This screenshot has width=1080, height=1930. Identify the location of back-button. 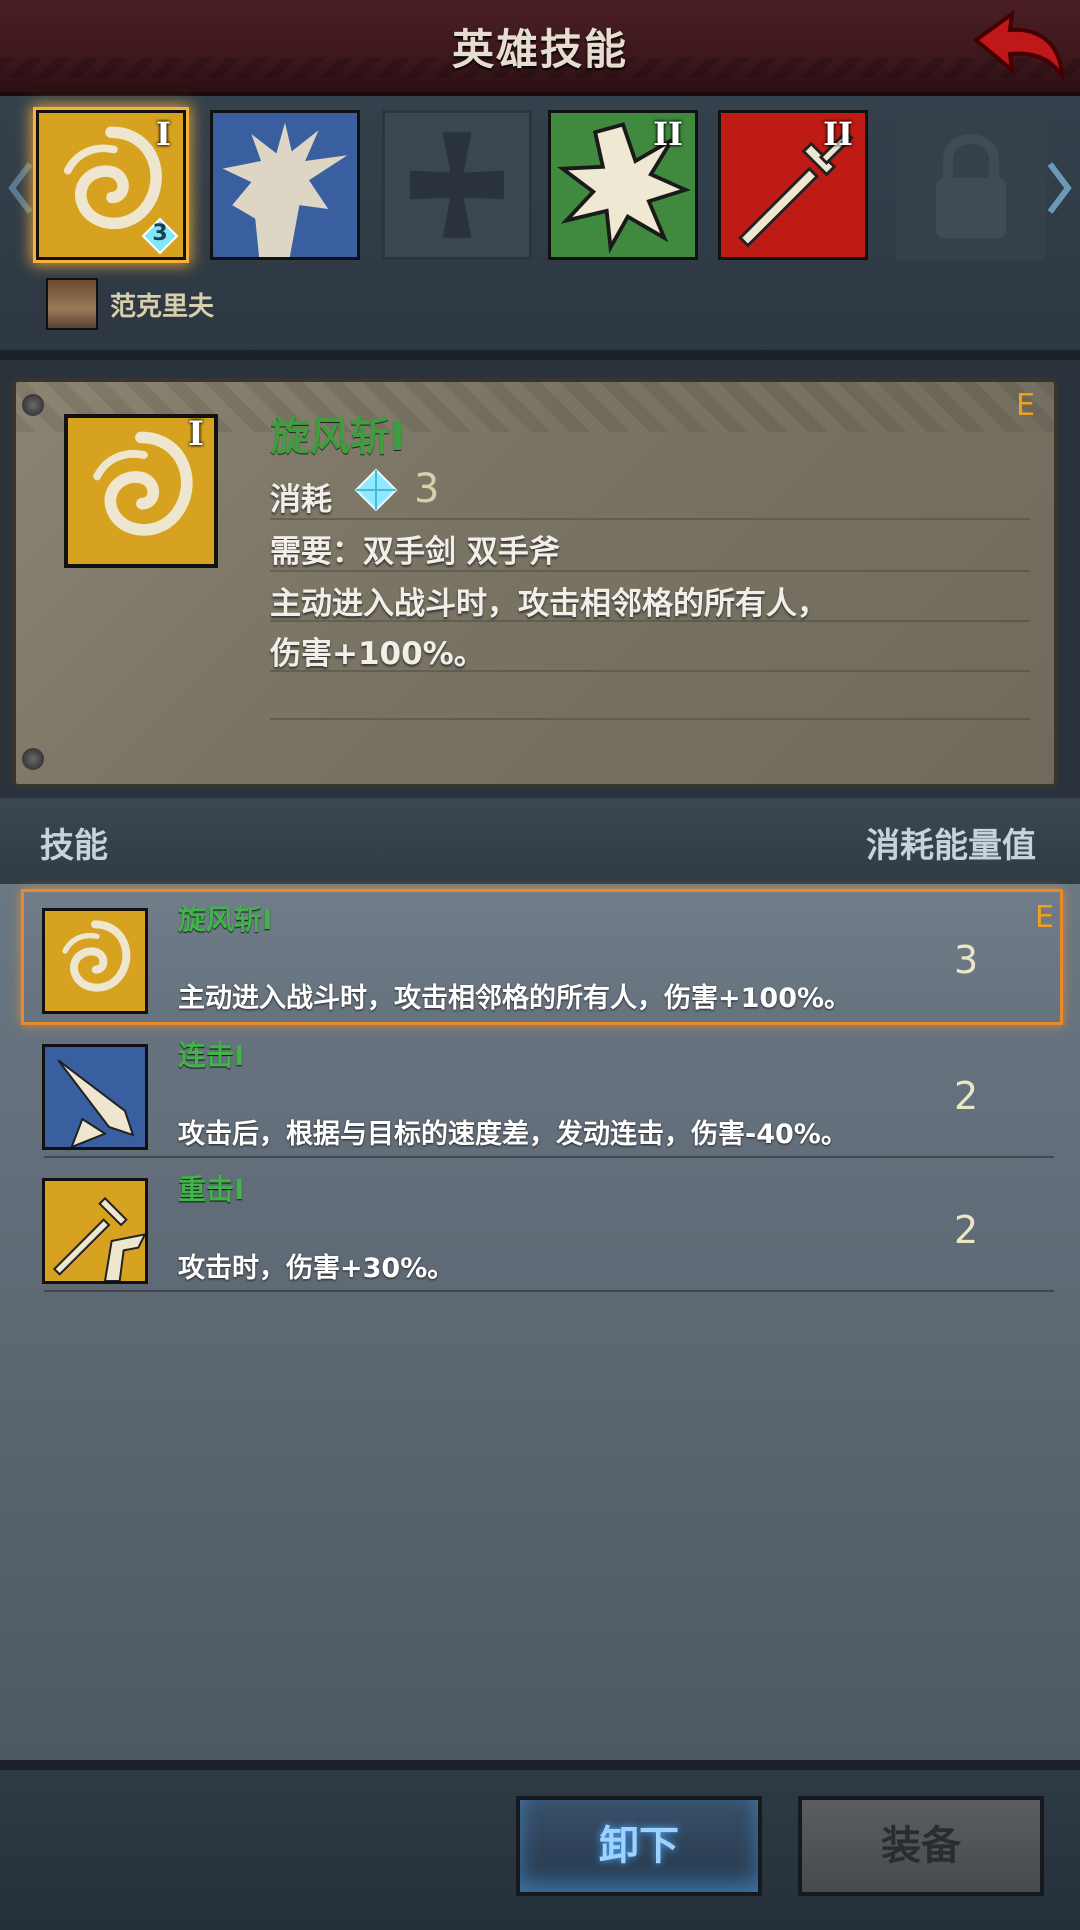
(1018, 46).